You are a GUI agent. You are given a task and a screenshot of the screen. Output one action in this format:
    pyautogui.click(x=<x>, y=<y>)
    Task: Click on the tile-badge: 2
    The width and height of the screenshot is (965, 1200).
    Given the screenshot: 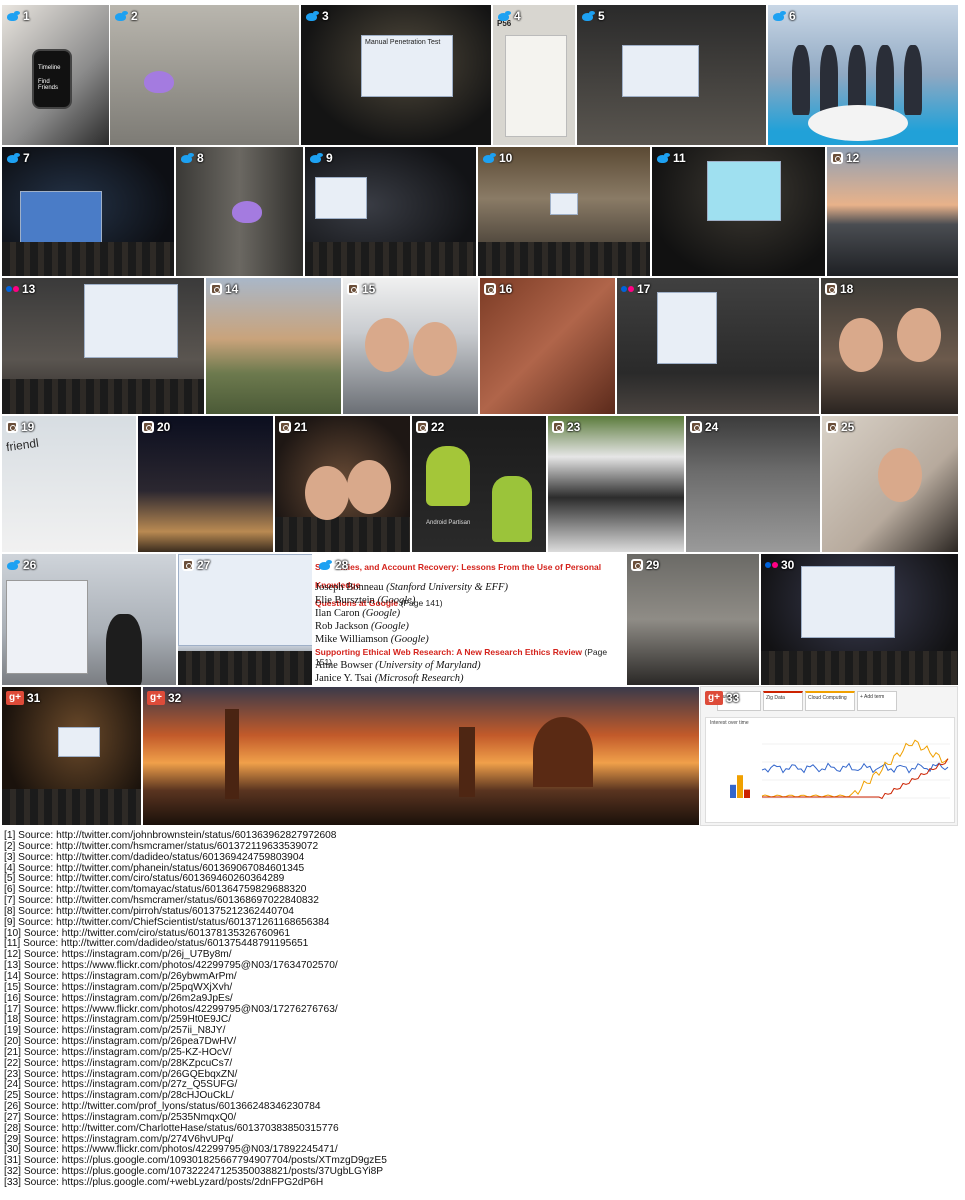 What is the action you would take?
    pyautogui.click(x=126, y=16)
    